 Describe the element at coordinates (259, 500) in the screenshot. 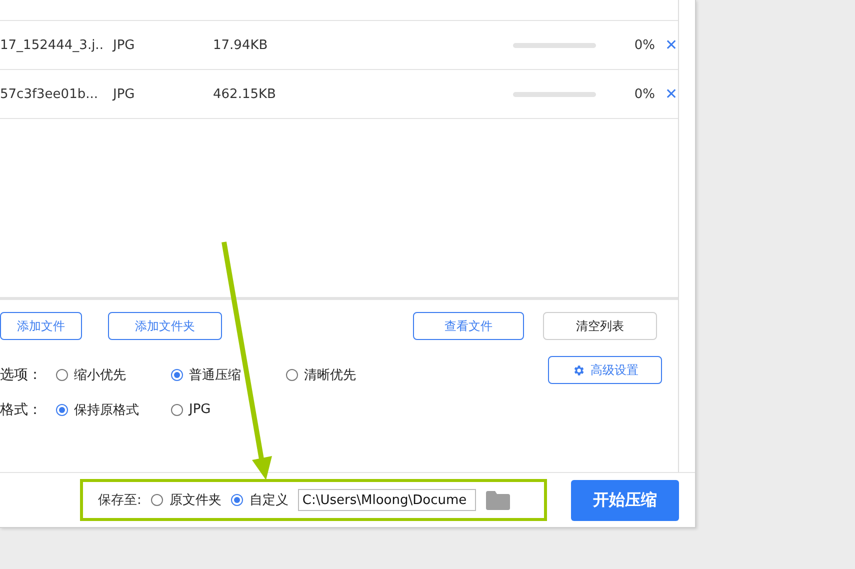

I see `radio-option: 自定义` at that location.